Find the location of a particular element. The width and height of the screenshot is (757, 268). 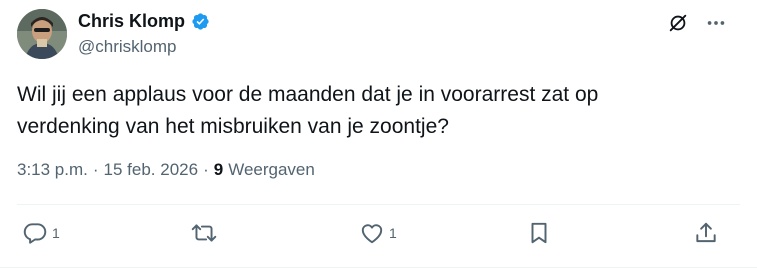

action-bar: 1 1 is located at coordinates (378, 235).